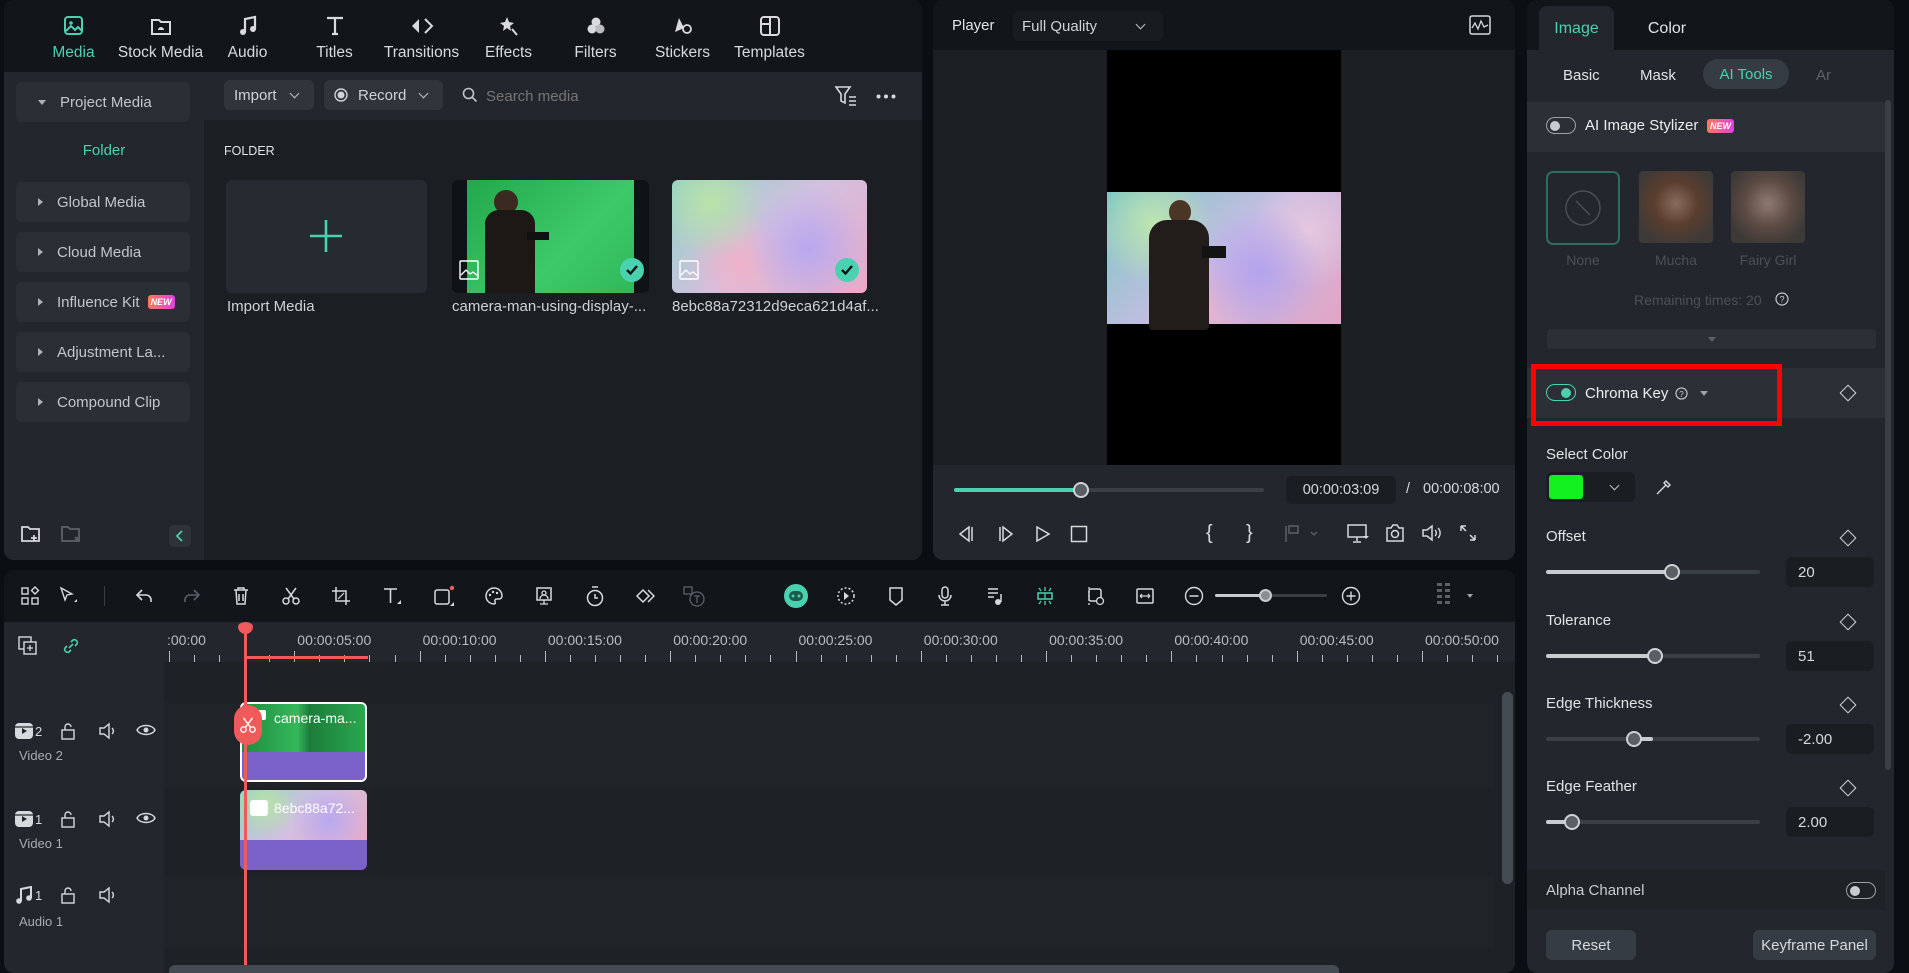 This screenshot has width=1909, height=973. What do you see at coordinates (1249, 533) in the screenshot?
I see `mark-out-icon: }` at bounding box center [1249, 533].